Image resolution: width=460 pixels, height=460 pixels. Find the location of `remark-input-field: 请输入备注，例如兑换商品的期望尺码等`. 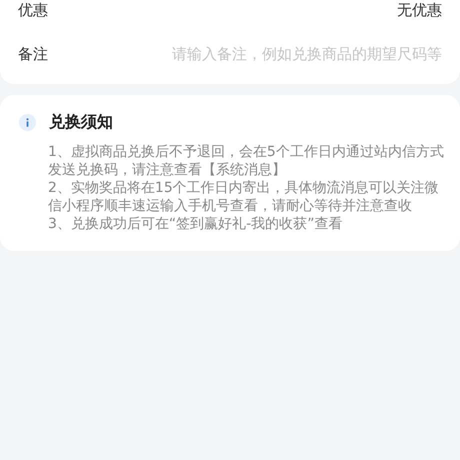

remark-input-field: 请输入备注，例如兑换商品的期望尺码等 is located at coordinates (292, 54).